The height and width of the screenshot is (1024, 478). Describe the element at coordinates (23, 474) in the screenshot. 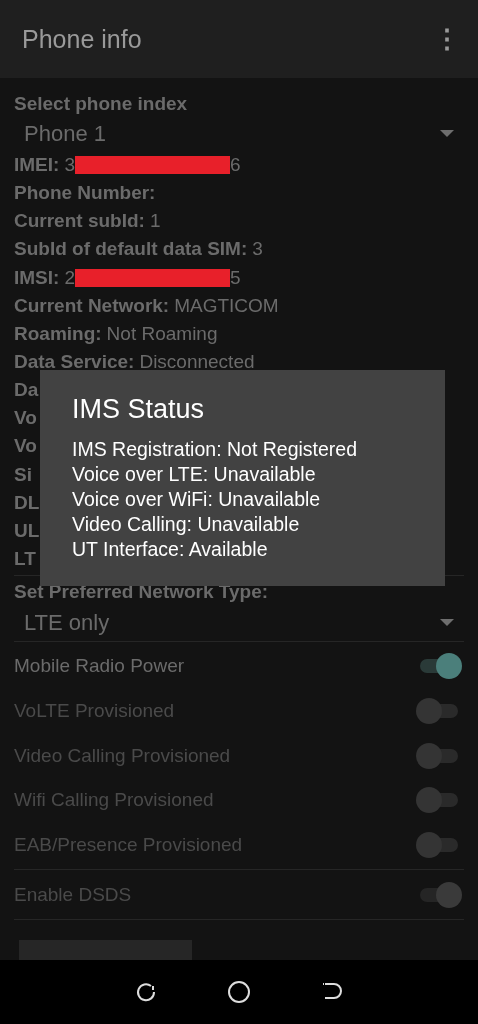

I see `info-label: Si` at that location.